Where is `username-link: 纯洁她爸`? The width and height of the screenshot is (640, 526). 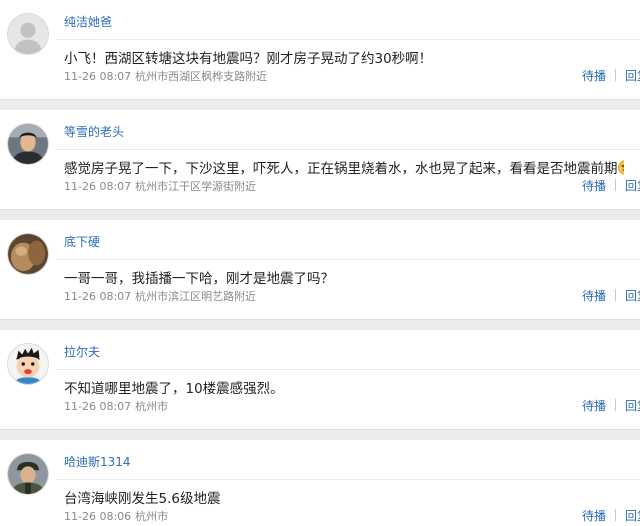 username-link: 纯洁她爸 is located at coordinates (88, 22).